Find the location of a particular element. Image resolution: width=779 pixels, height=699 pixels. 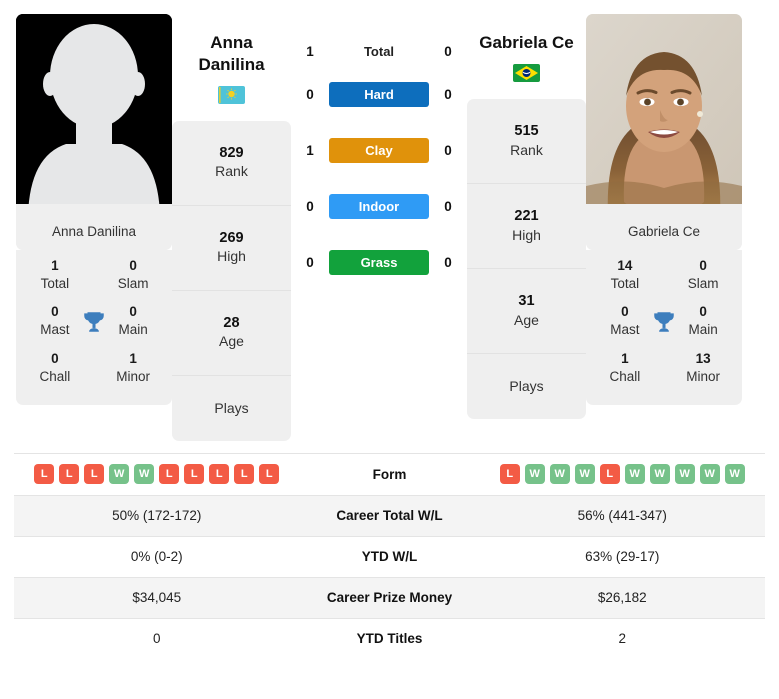

form-badge-right-8: W is located at coordinates (709, 474).